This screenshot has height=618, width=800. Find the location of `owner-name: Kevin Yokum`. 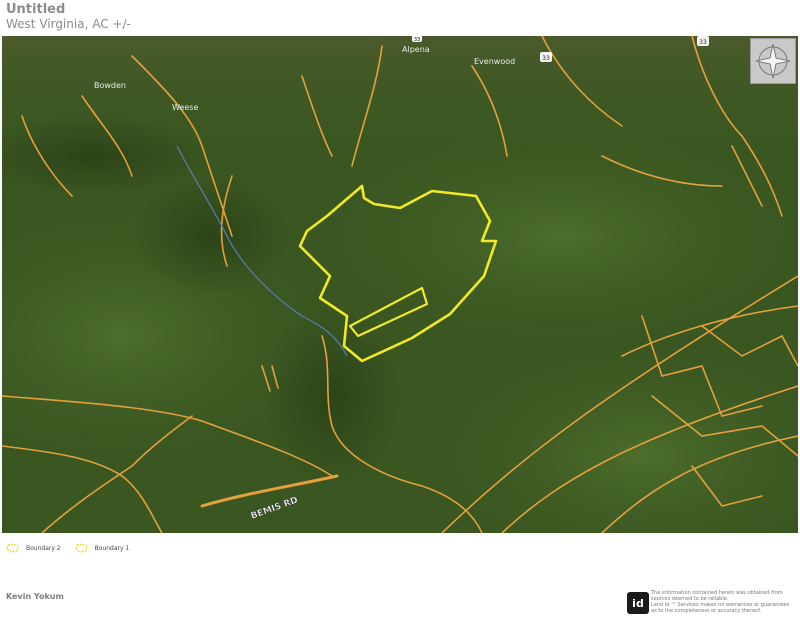

owner-name: Kevin Yokum is located at coordinates (35, 596).